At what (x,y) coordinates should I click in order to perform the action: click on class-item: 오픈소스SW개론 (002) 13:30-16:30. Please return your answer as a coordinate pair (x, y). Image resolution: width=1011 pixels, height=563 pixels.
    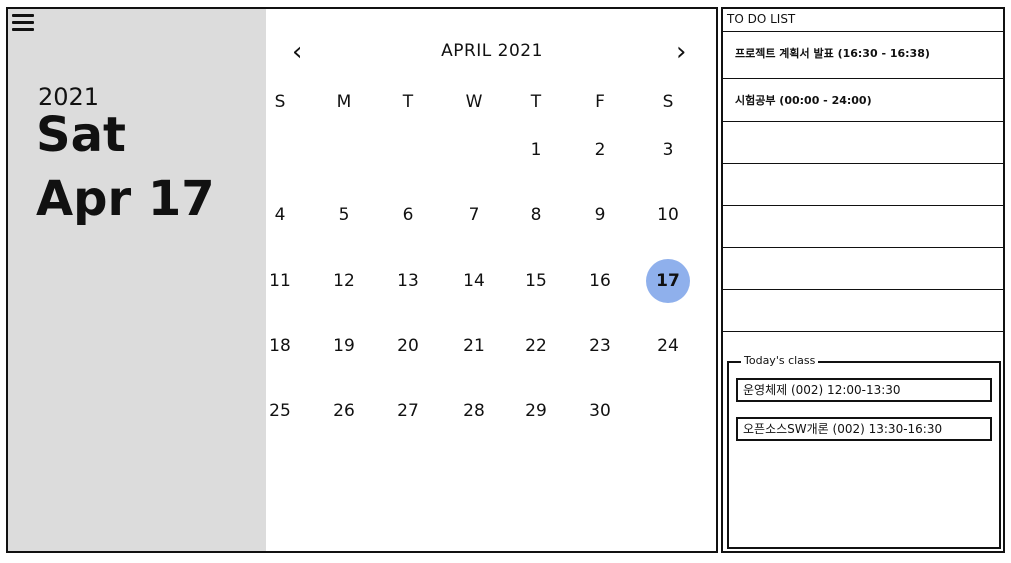
    Looking at the image, I should click on (864, 429).